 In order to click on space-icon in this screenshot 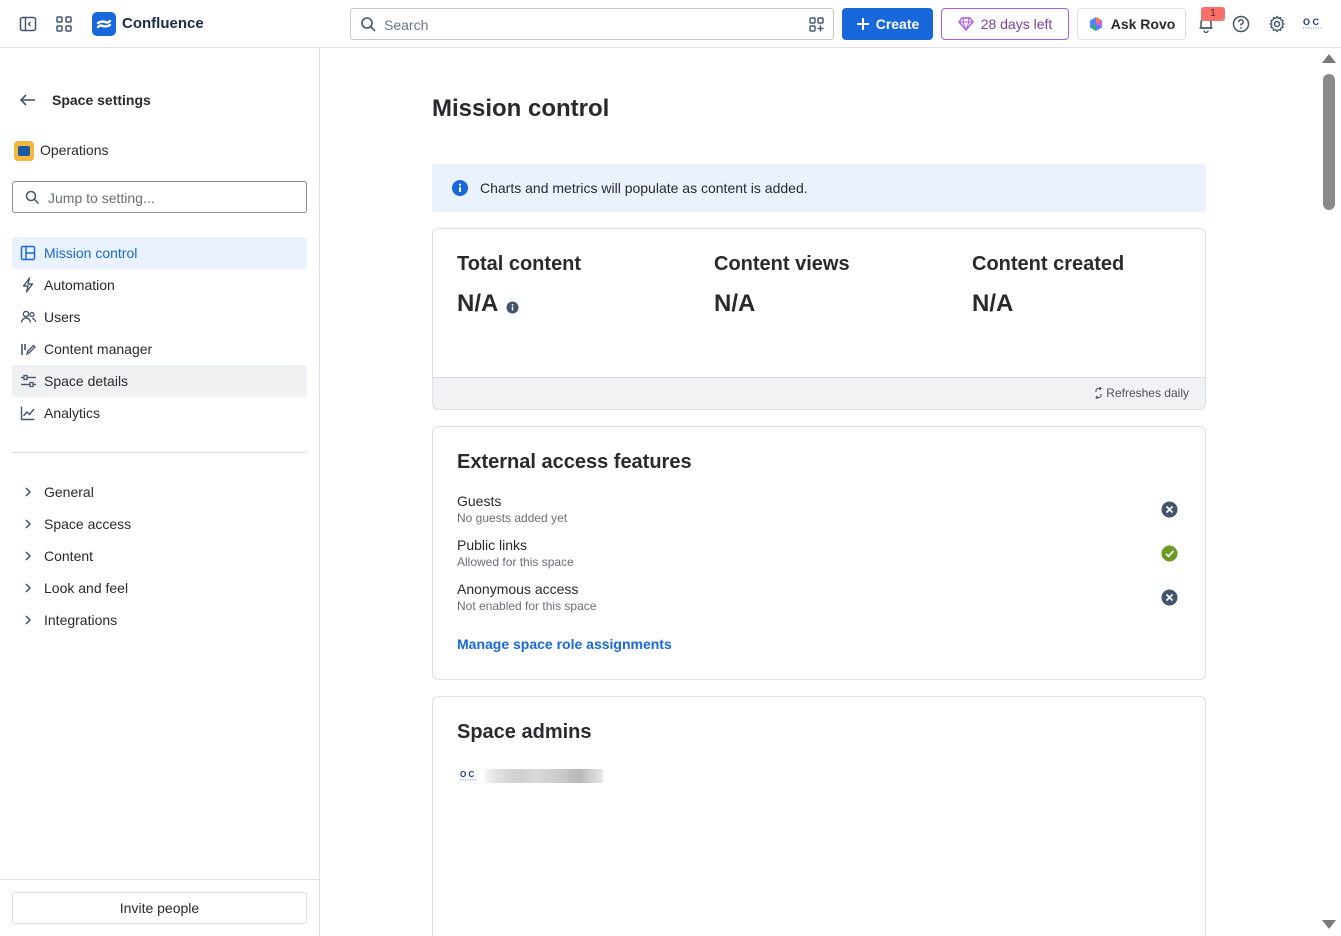, I will do `click(24, 151)`.